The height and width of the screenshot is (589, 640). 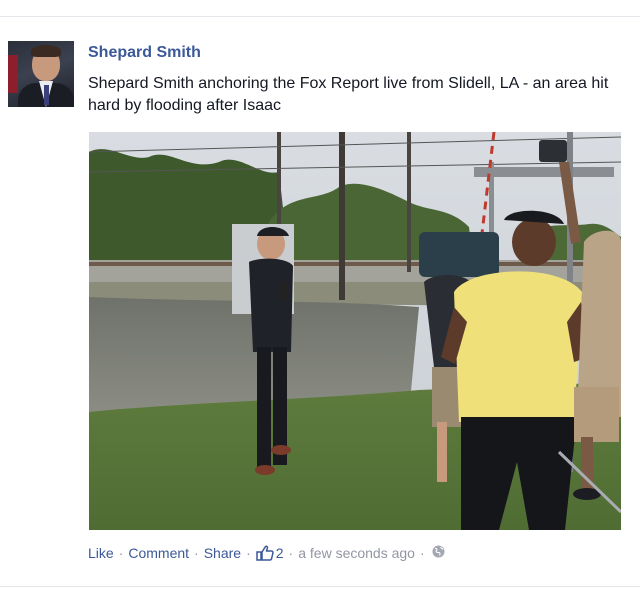 What do you see at coordinates (222, 553) in the screenshot?
I see `share-link: Share` at bounding box center [222, 553].